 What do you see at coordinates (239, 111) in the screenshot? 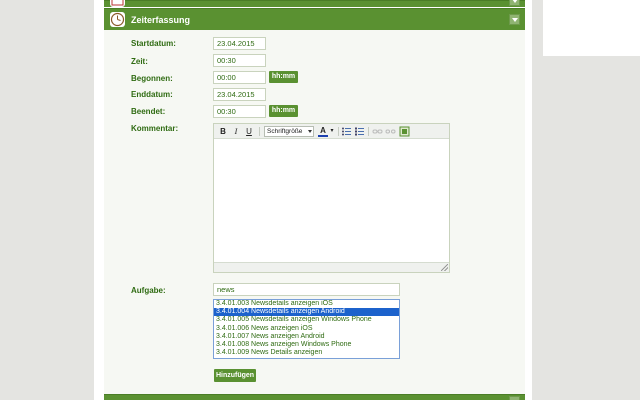
I see `beendet-field: 00:30` at bounding box center [239, 111].